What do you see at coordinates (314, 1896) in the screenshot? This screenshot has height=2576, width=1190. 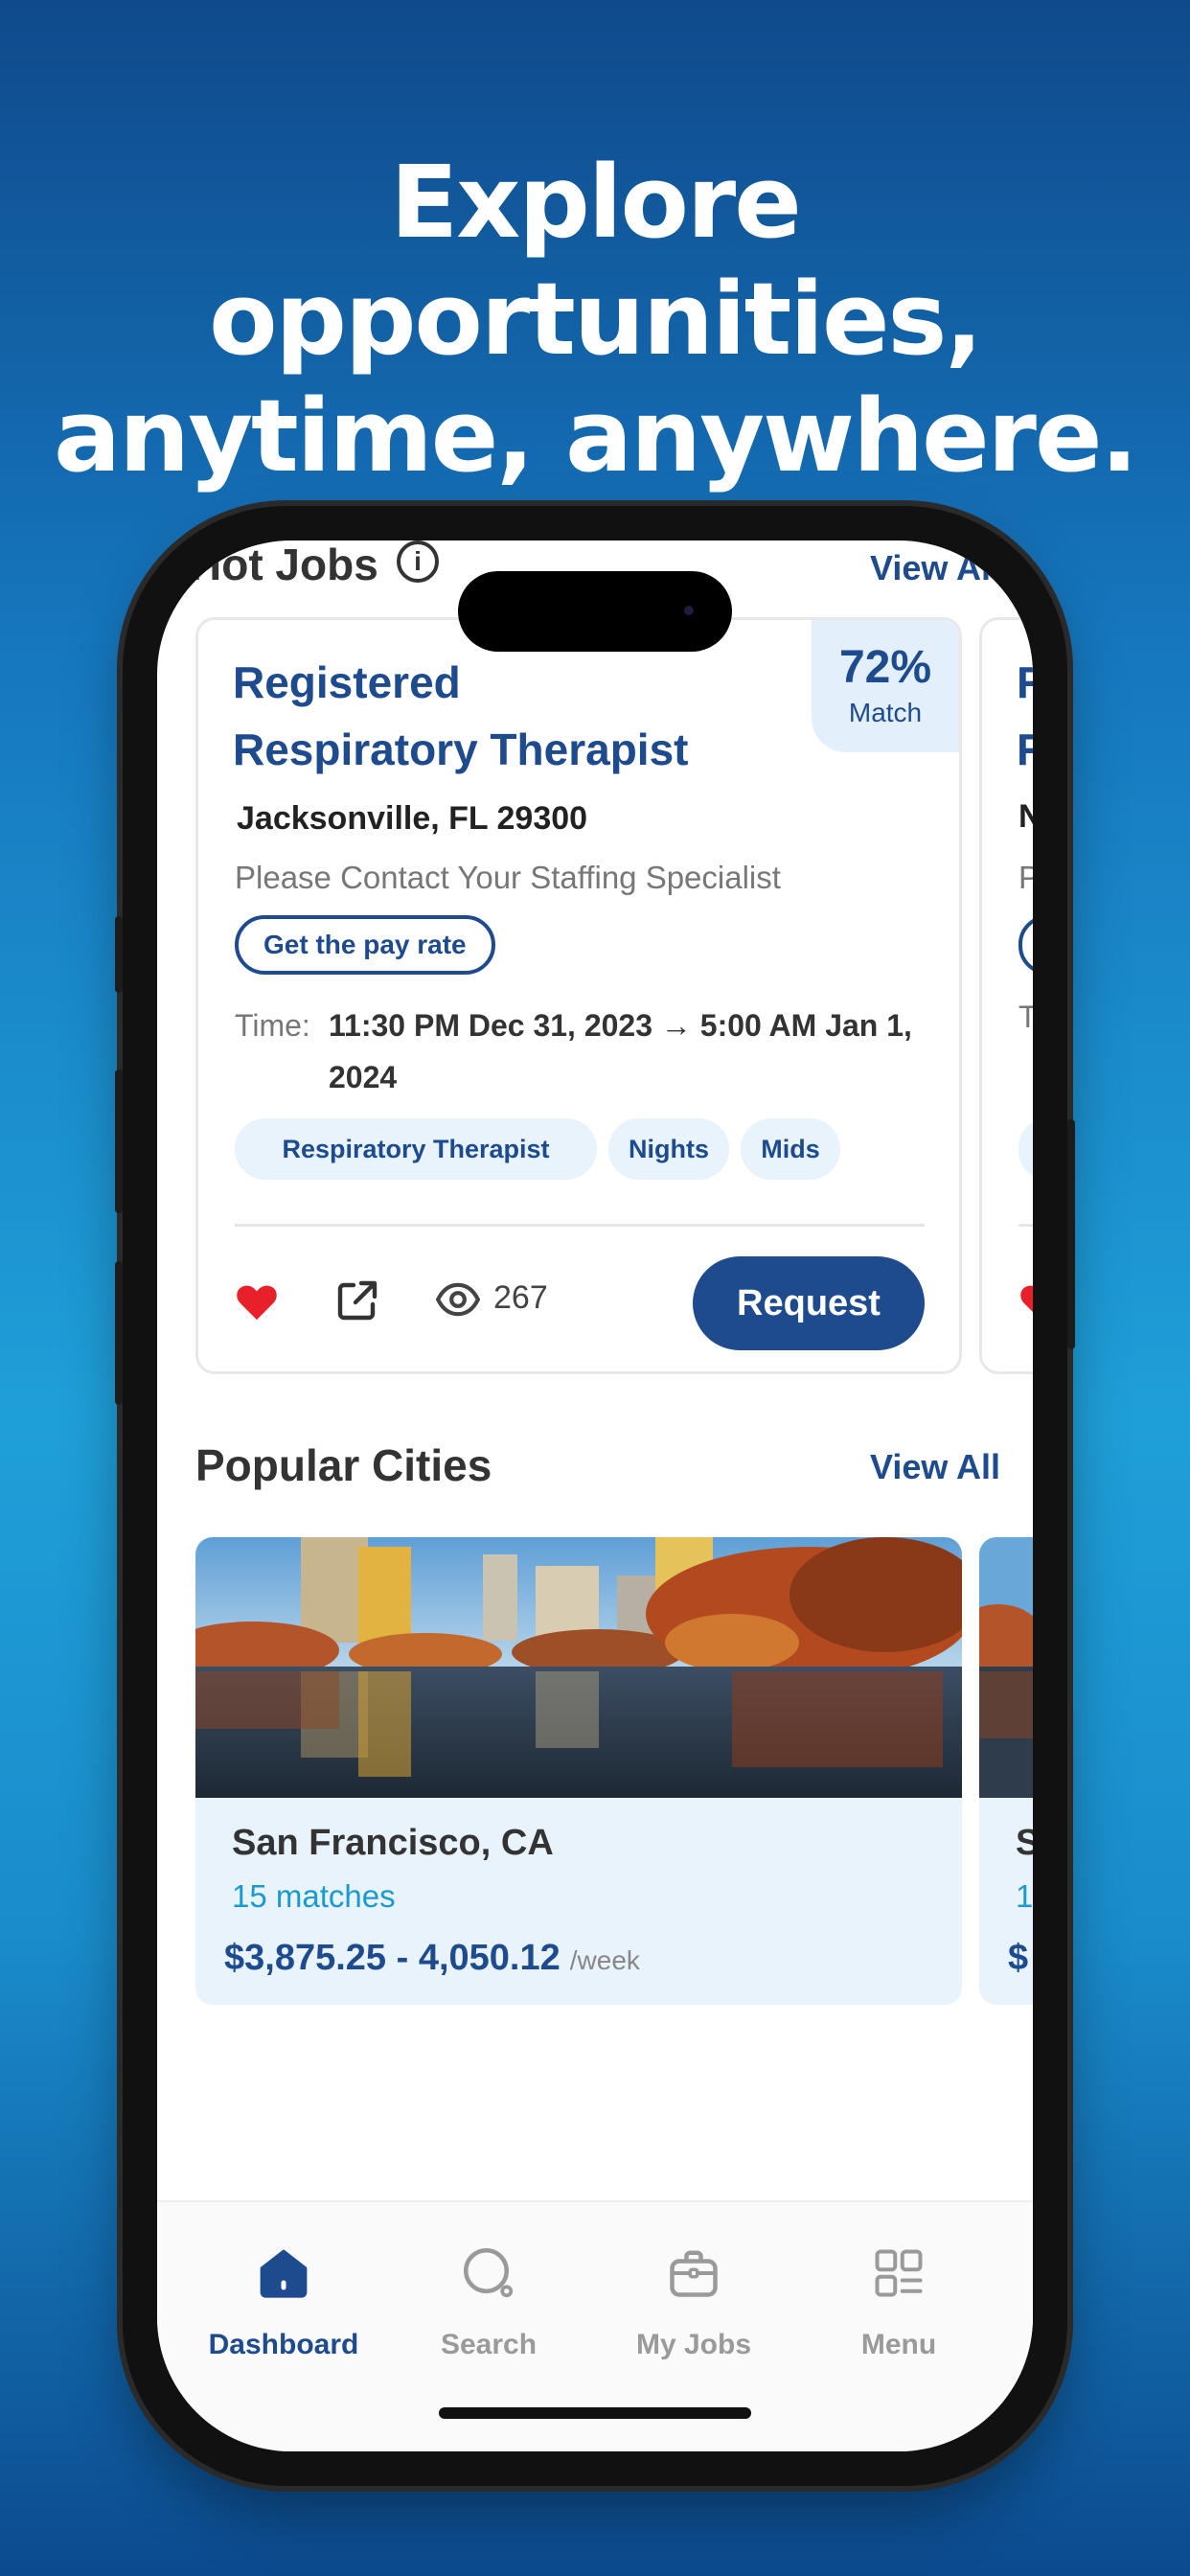 I see `city-matches: 15 matches` at bounding box center [314, 1896].